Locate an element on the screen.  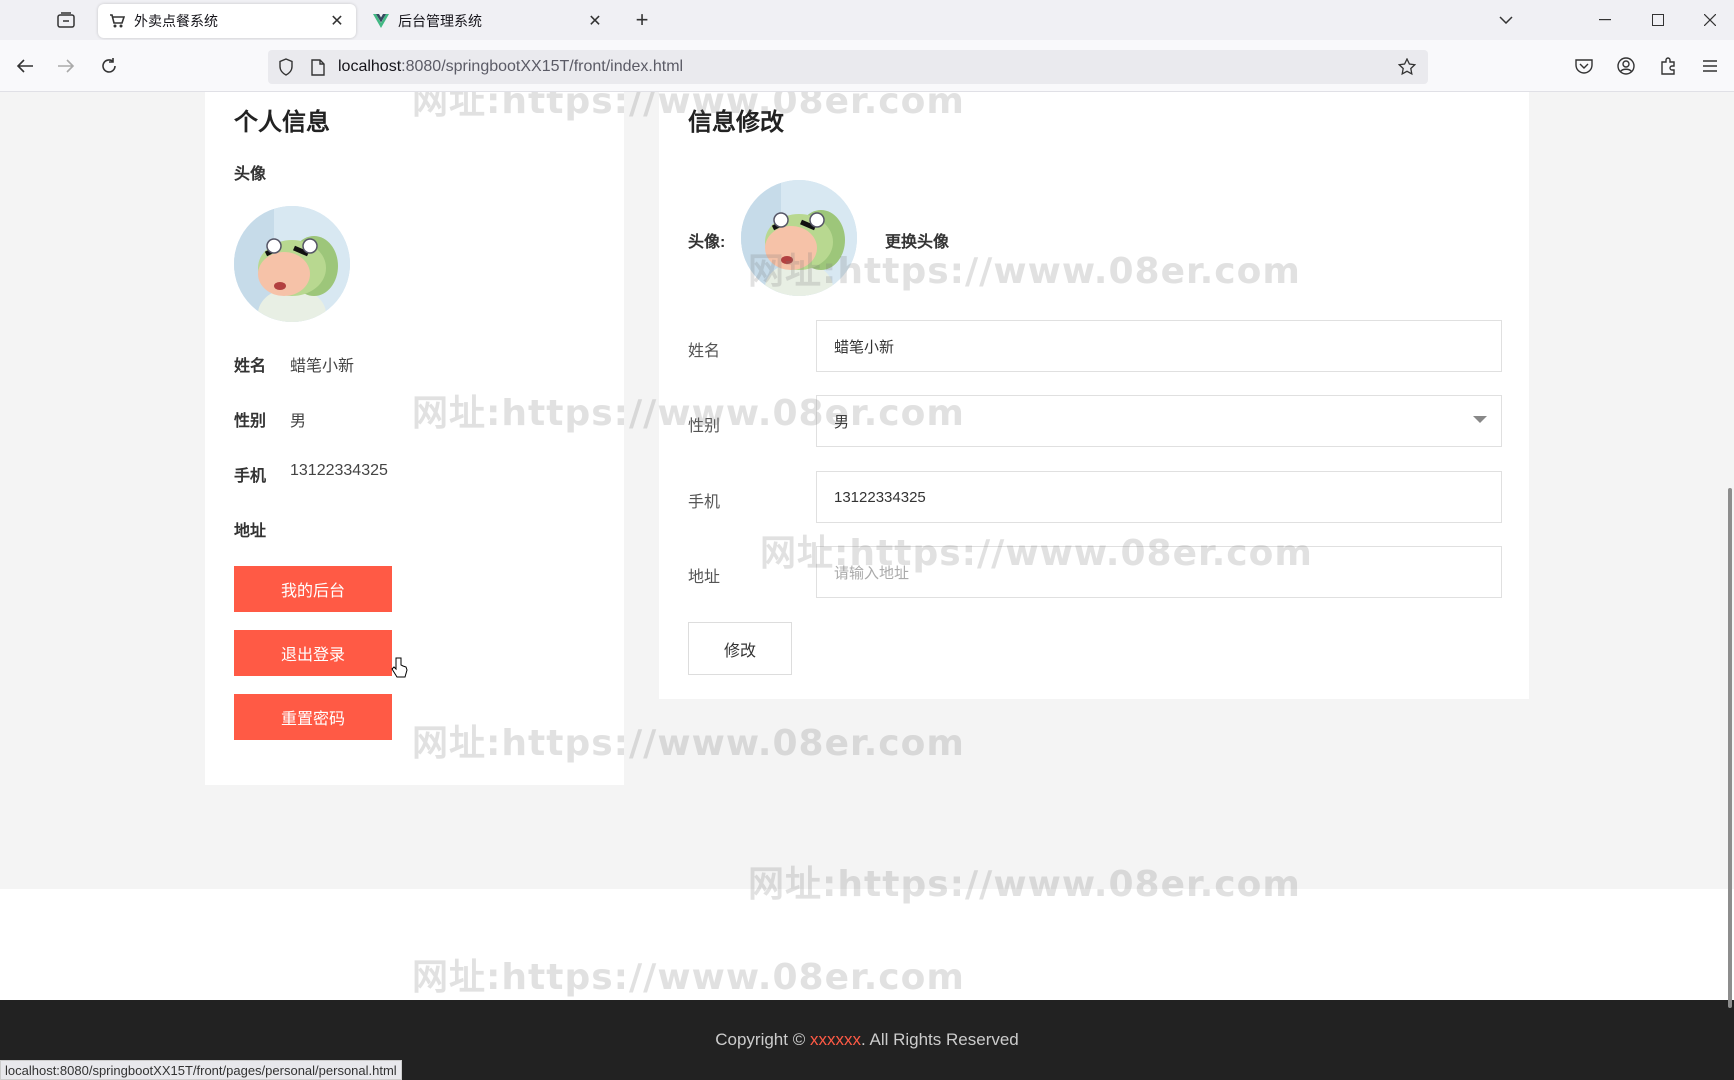
name-field-label: 姓名 is located at coordinates (704, 351).